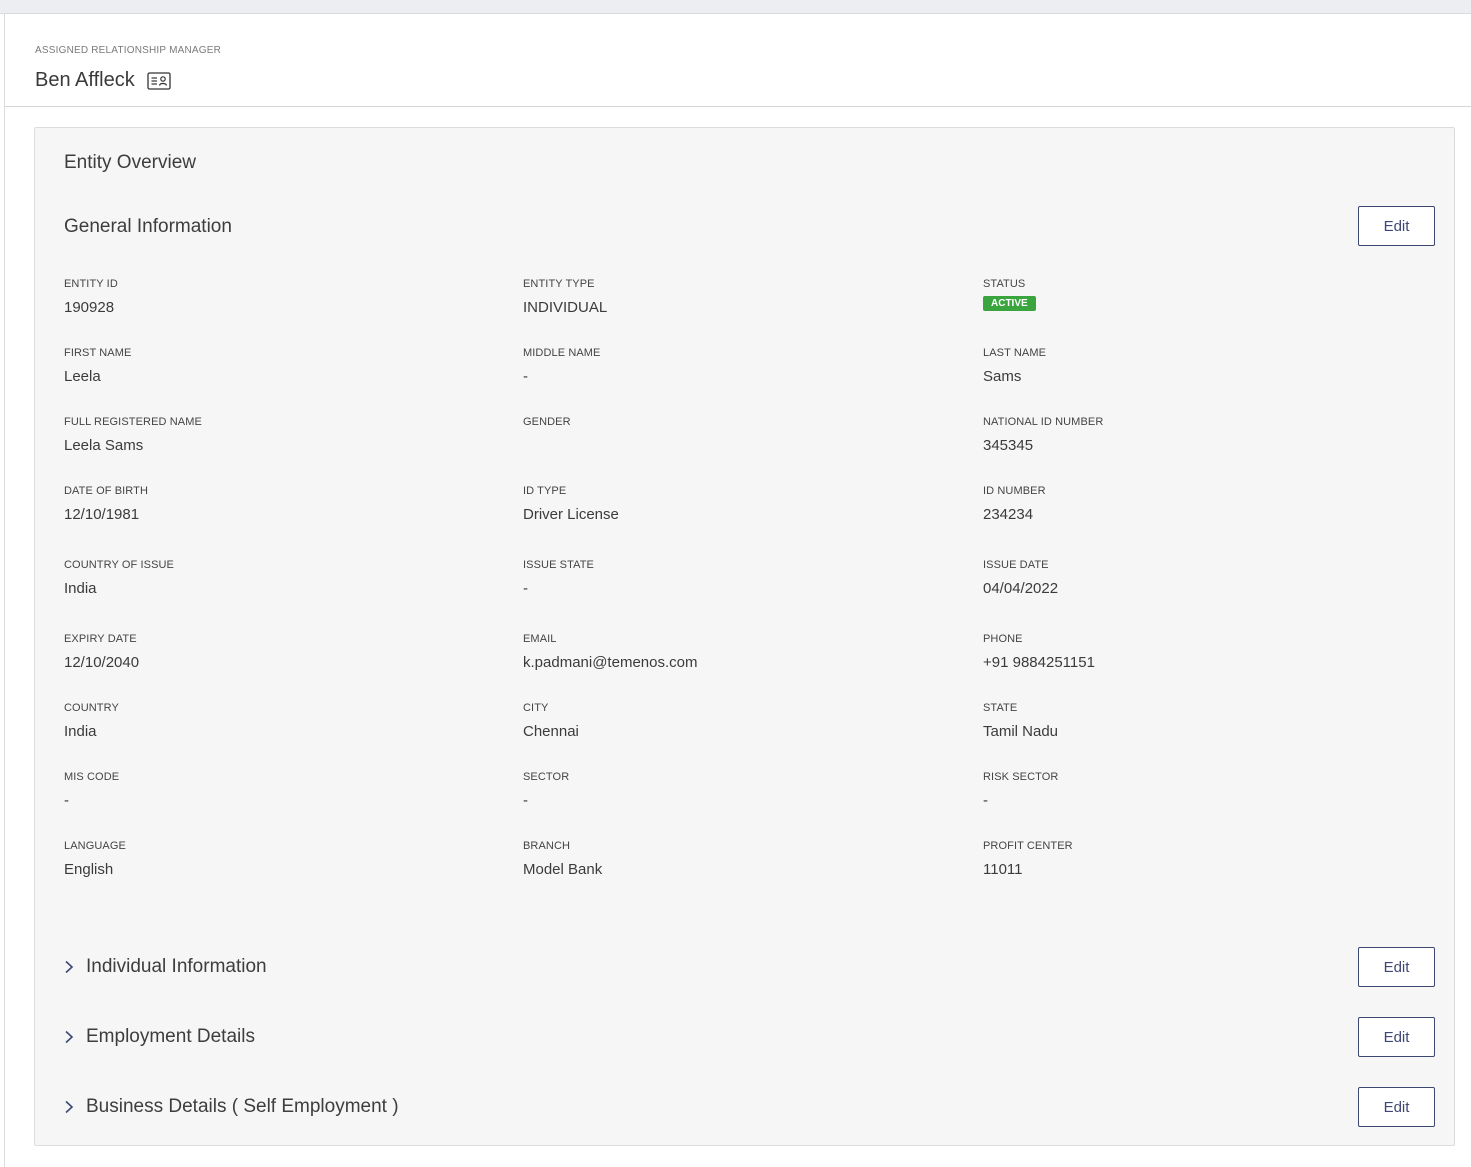  I want to click on field-label: ENTITY TYPE, so click(559, 284).